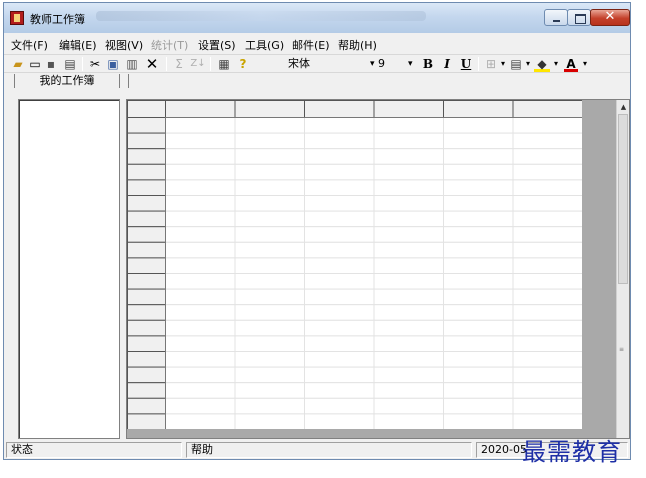 The image size is (646, 478). Describe the element at coordinates (395, 64) in the screenshot. I see `font-size-select: 9 ▾` at that location.